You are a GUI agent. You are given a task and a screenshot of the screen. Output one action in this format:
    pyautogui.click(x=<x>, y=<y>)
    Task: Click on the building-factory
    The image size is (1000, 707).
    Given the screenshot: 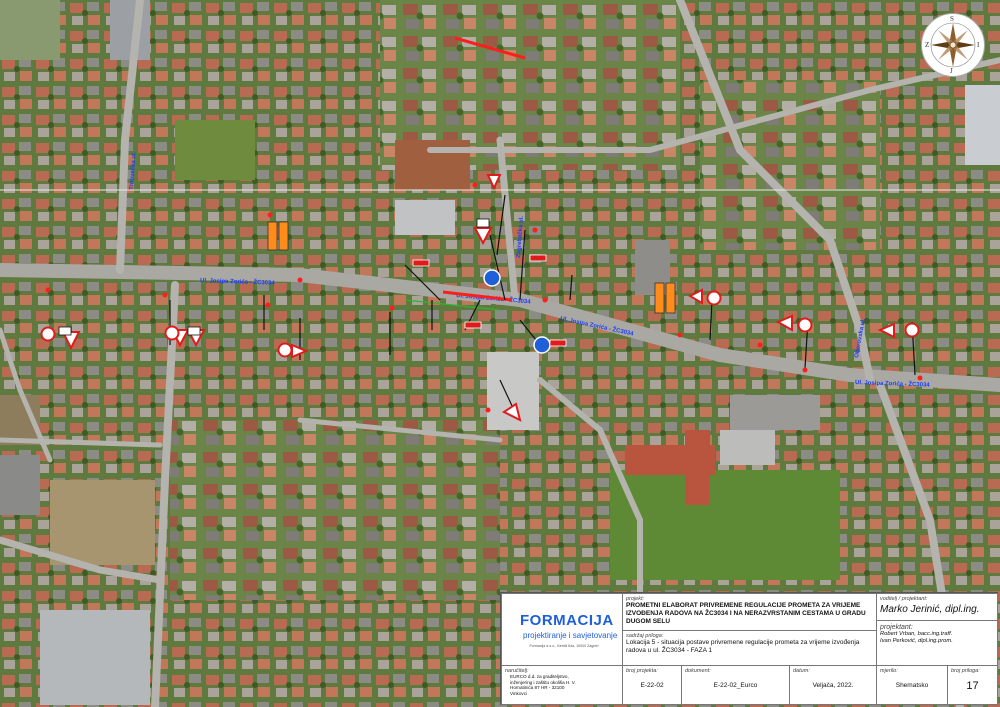 What is the action you would take?
    pyautogui.click(x=95, y=657)
    